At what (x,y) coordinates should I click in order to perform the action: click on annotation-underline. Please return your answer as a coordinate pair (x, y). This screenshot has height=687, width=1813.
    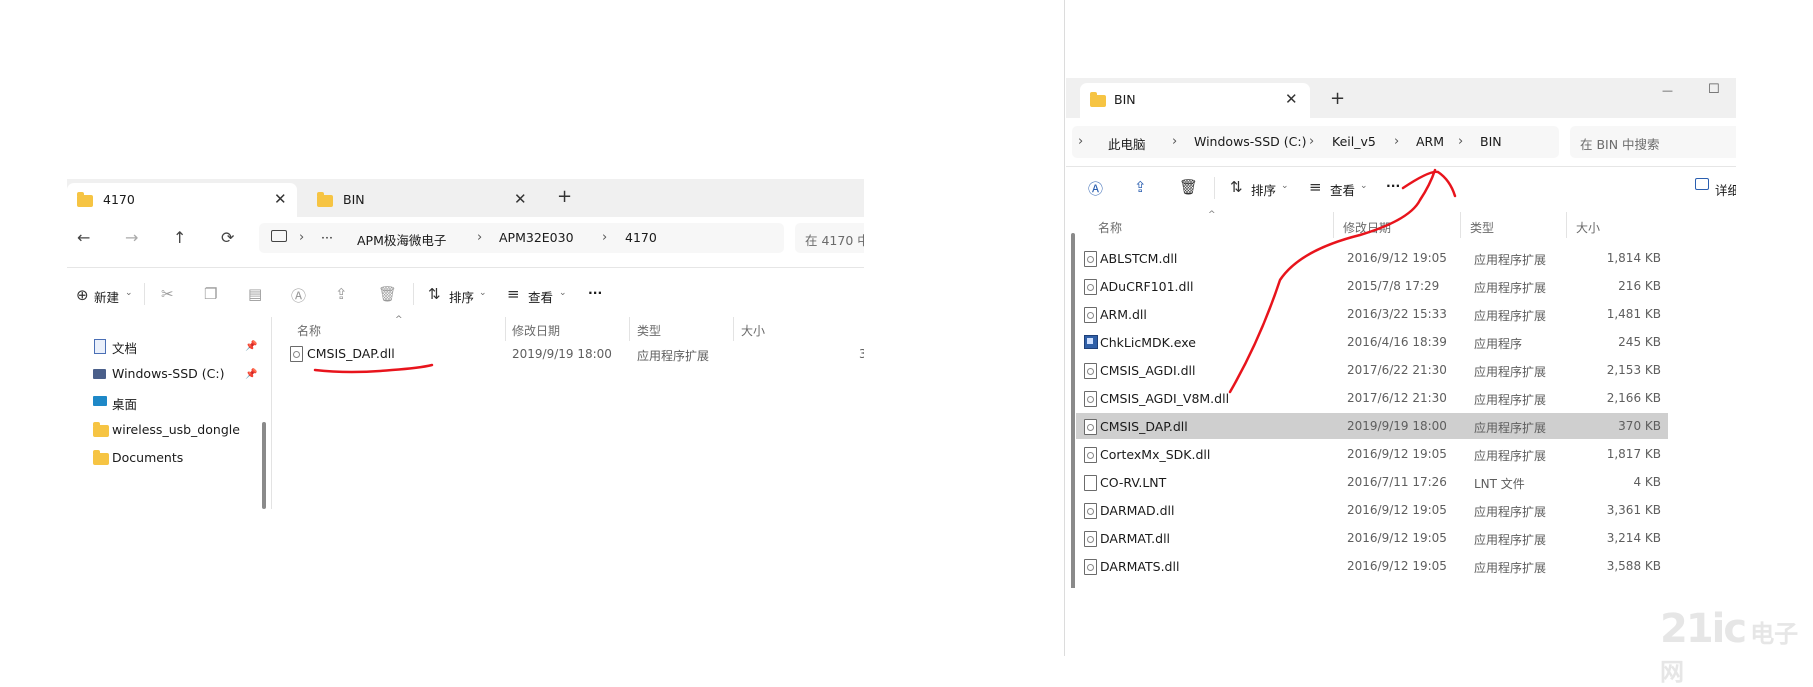
    Looking at the image, I should click on (373, 368).